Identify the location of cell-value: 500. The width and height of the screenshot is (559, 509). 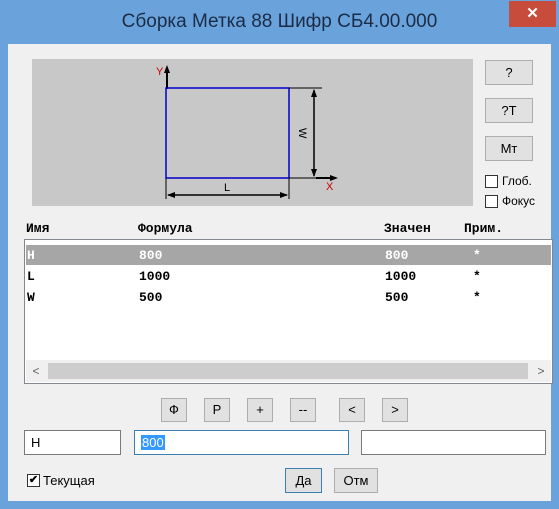
(397, 297).